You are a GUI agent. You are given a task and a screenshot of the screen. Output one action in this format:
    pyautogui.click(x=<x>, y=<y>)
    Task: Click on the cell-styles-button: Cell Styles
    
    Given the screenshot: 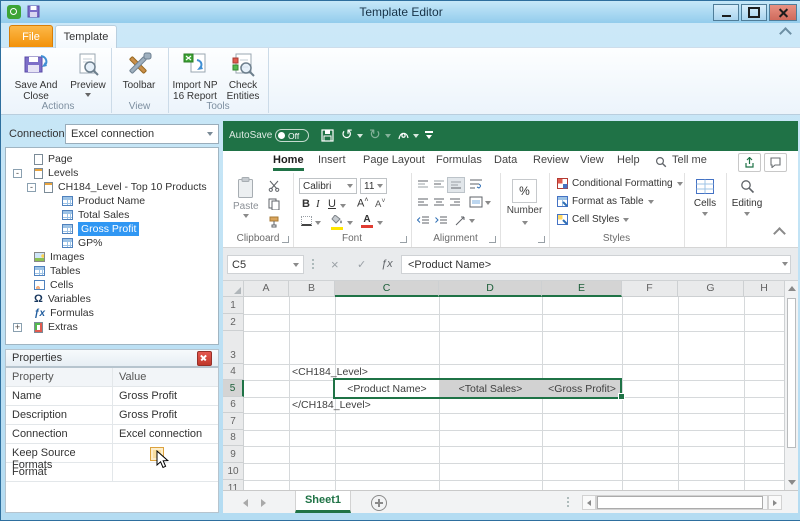 What is the action you would take?
    pyautogui.click(x=593, y=219)
    